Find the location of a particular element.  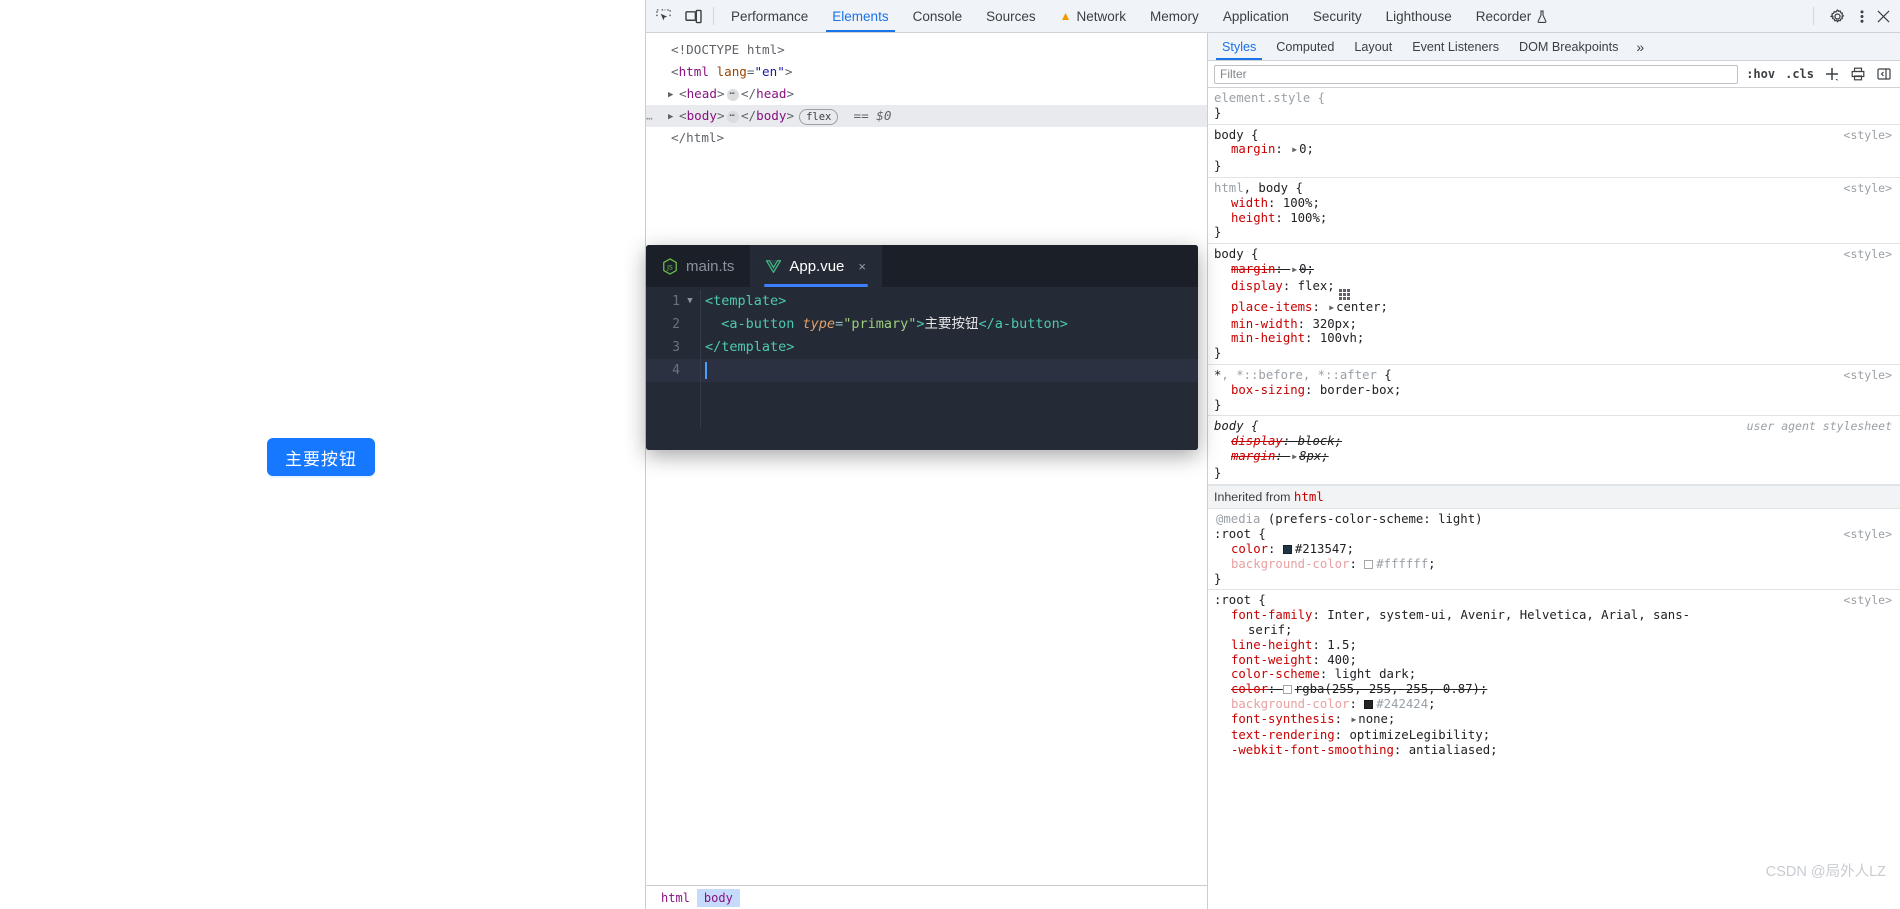

tab-network: ▲ Network is located at coordinates (1093, 16).